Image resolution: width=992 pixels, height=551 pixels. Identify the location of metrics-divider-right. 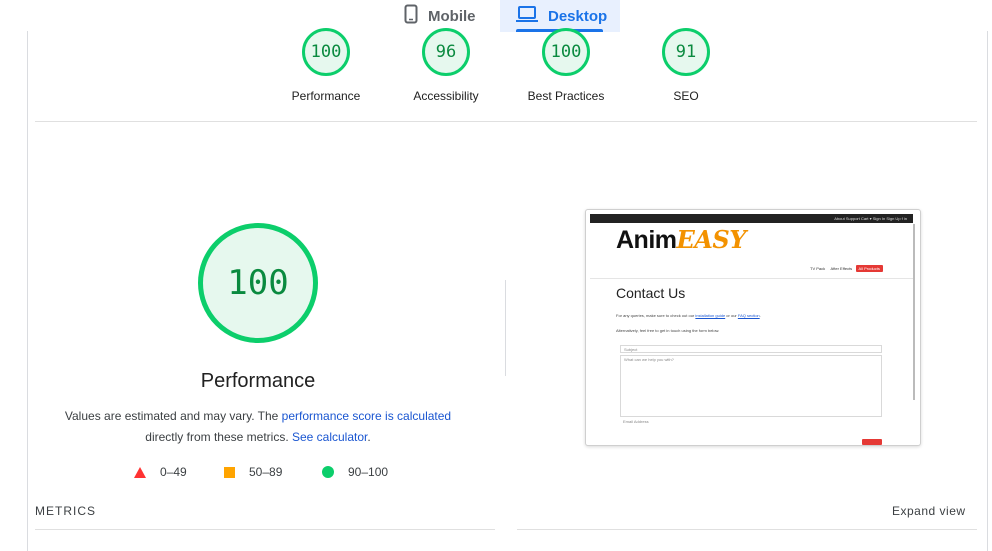
(747, 529).